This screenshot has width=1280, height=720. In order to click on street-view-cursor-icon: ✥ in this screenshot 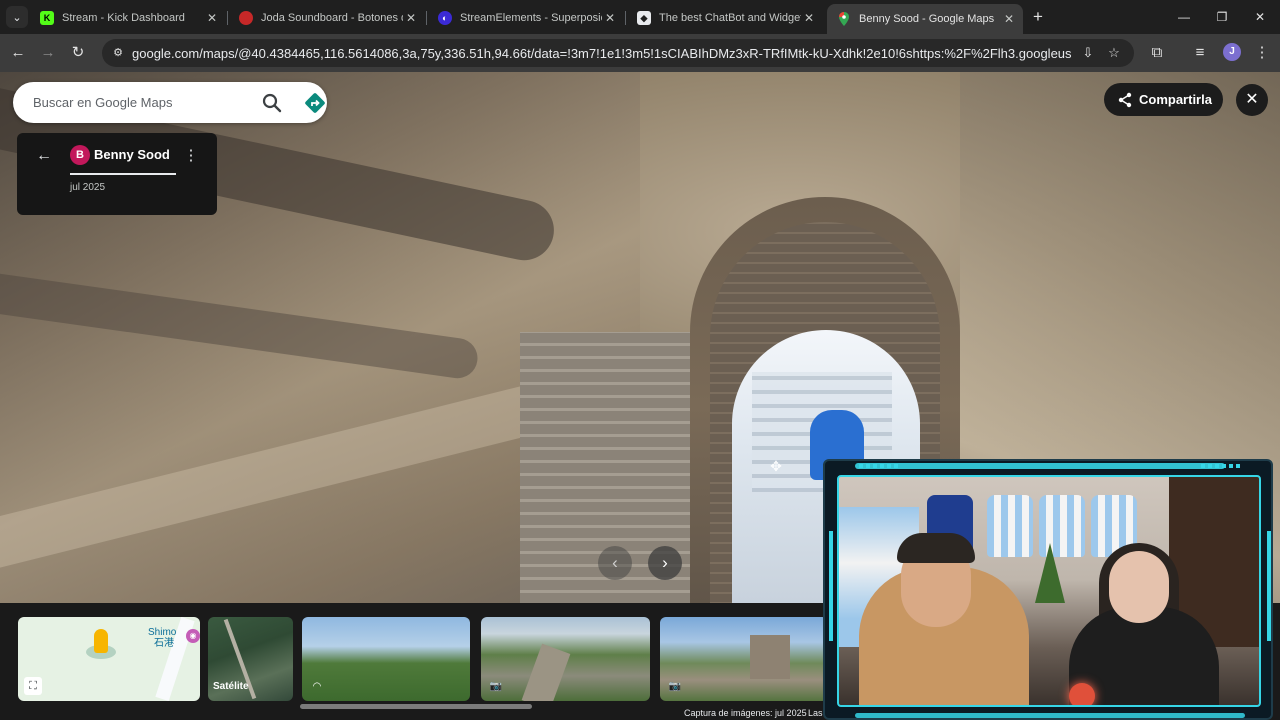, I will do `click(776, 466)`.